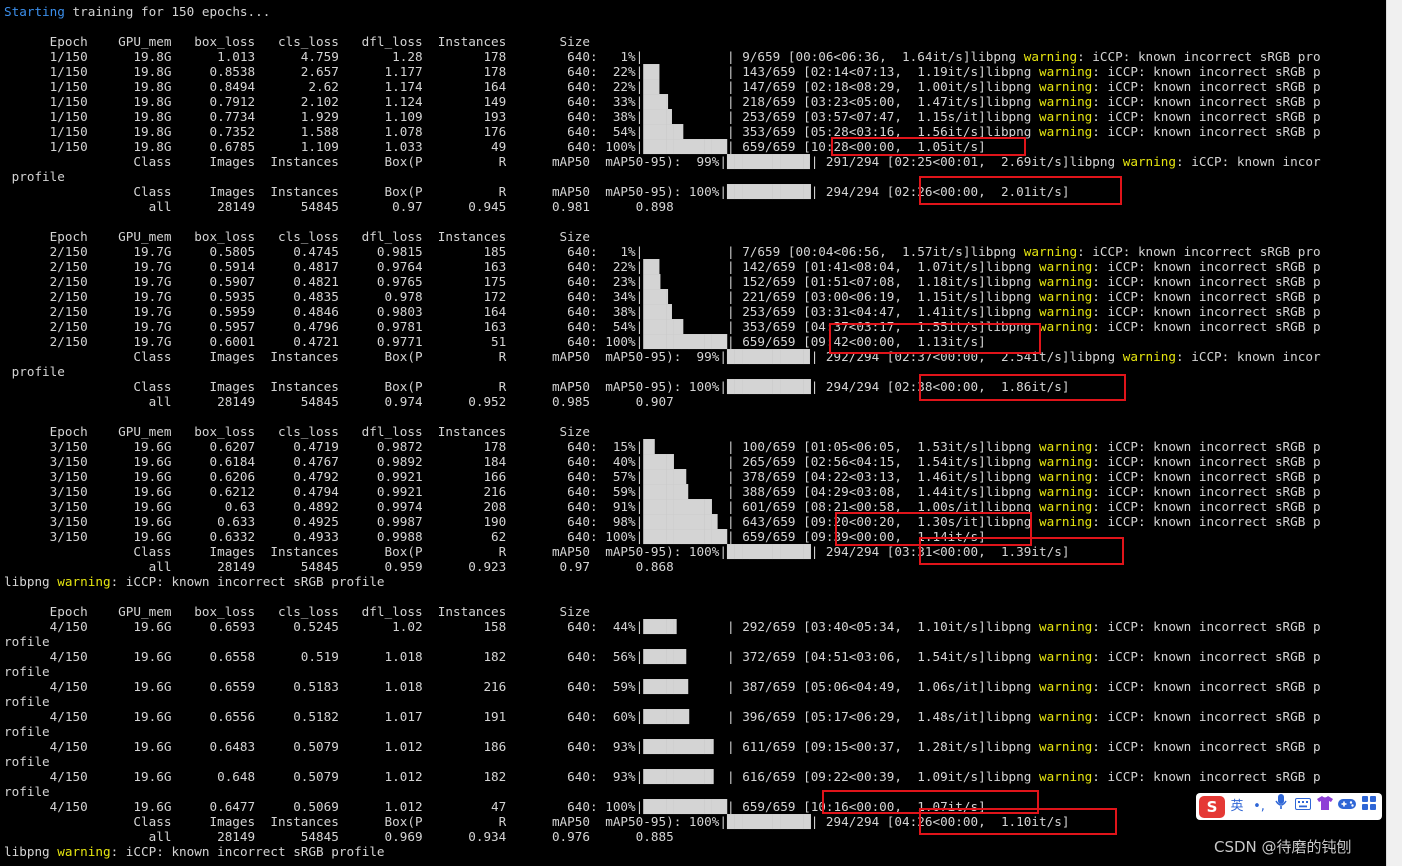 This screenshot has height=866, width=1402. I want to click on terminal-line: all 28149 54845 0.959 0.923 0.97 0.868, so click(339, 566).